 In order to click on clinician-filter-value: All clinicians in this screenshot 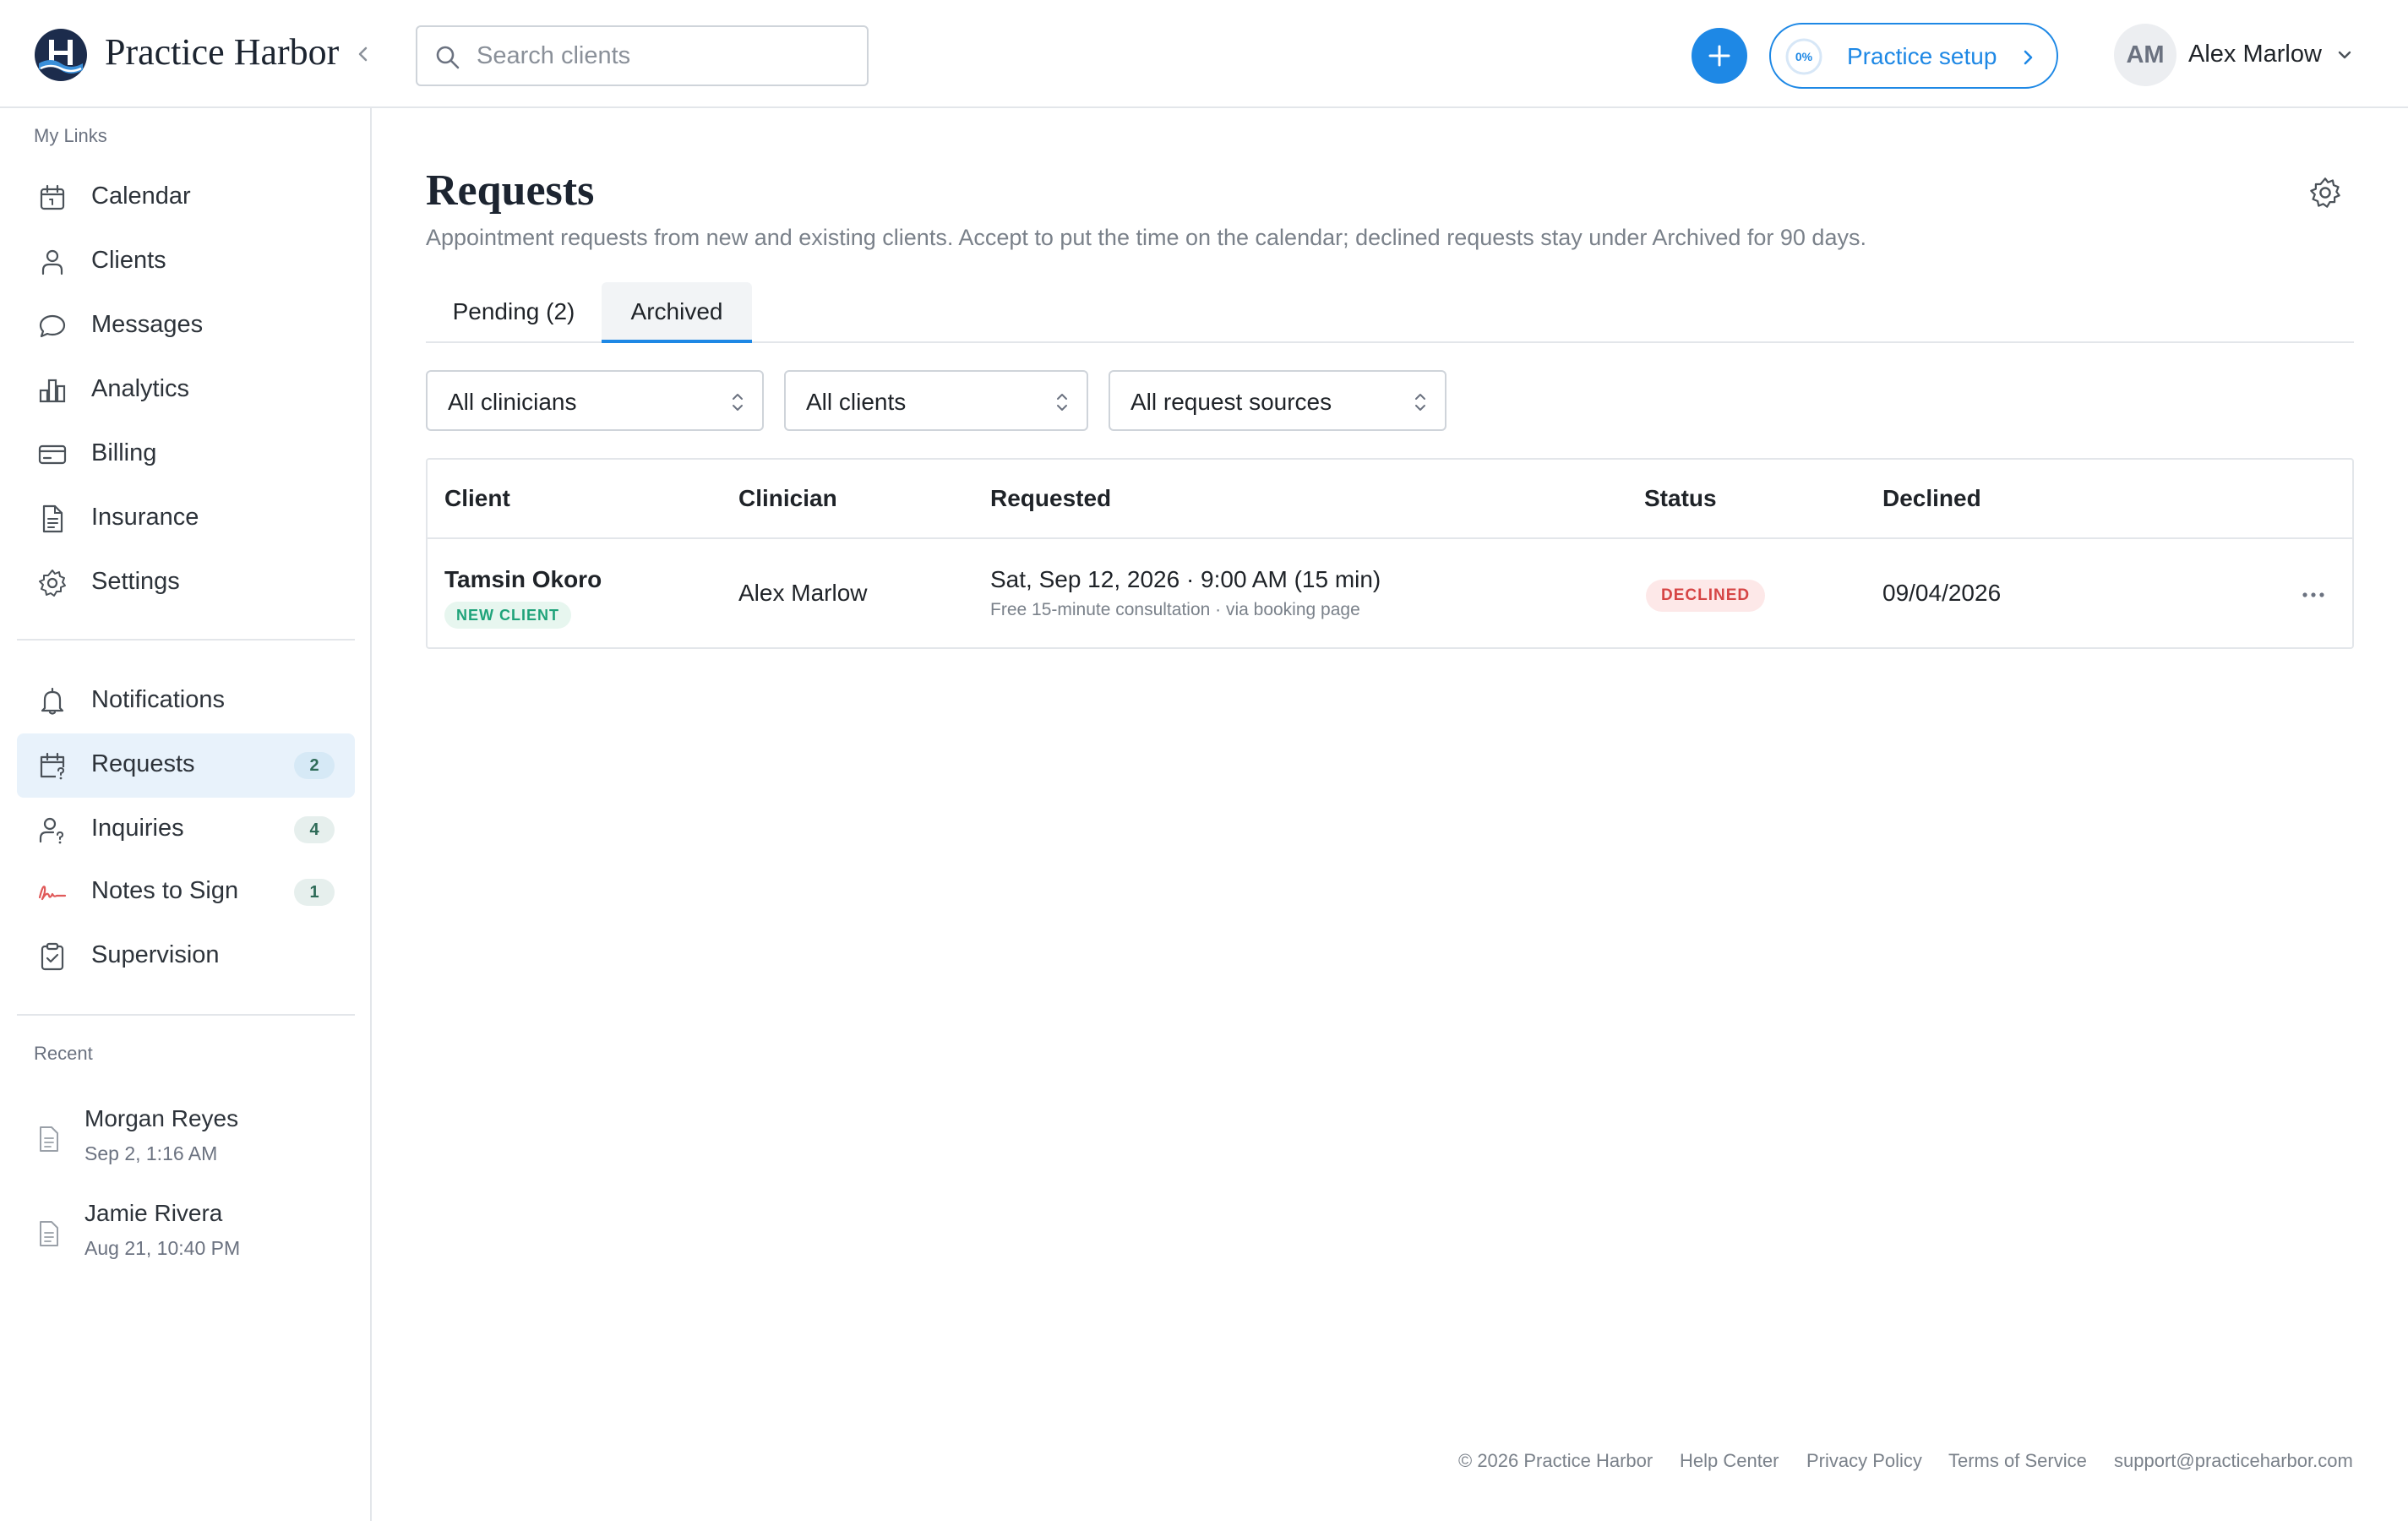, I will do `click(512, 402)`.